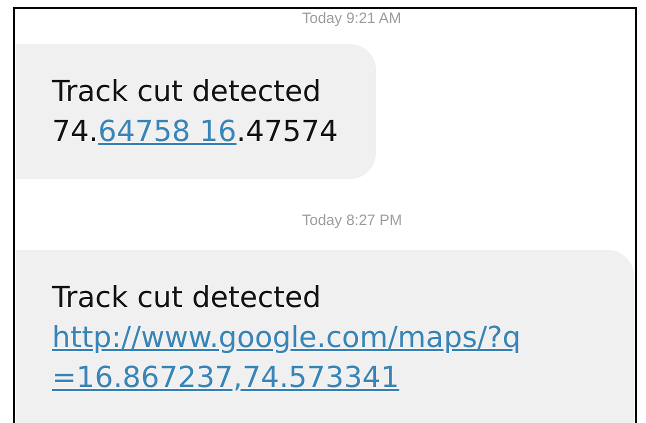 Image resolution: width=646 pixels, height=423 pixels. What do you see at coordinates (286, 337) in the screenshot?
I see `link: http://www.google.com/maps/?q` at bounding box center [286, 337].